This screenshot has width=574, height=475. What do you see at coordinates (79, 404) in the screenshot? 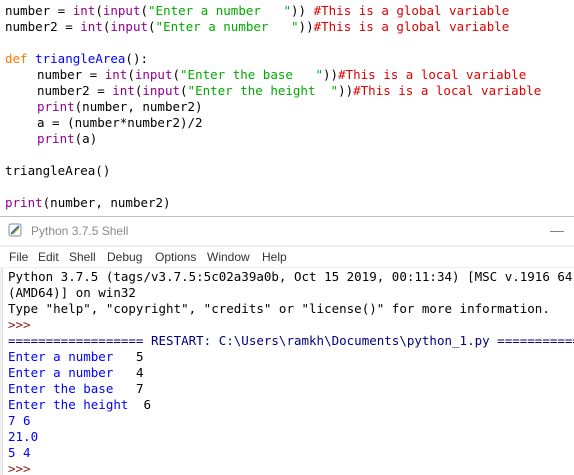
I see `input-line-4: Enter the height 6` at bounding box center [79, 404].